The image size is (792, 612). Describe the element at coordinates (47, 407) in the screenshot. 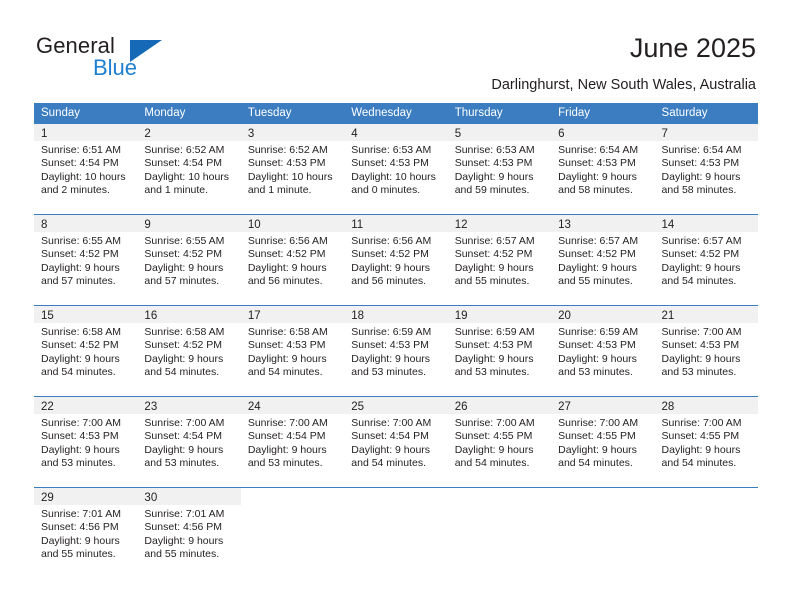

I see `day-number: 22` at that location.